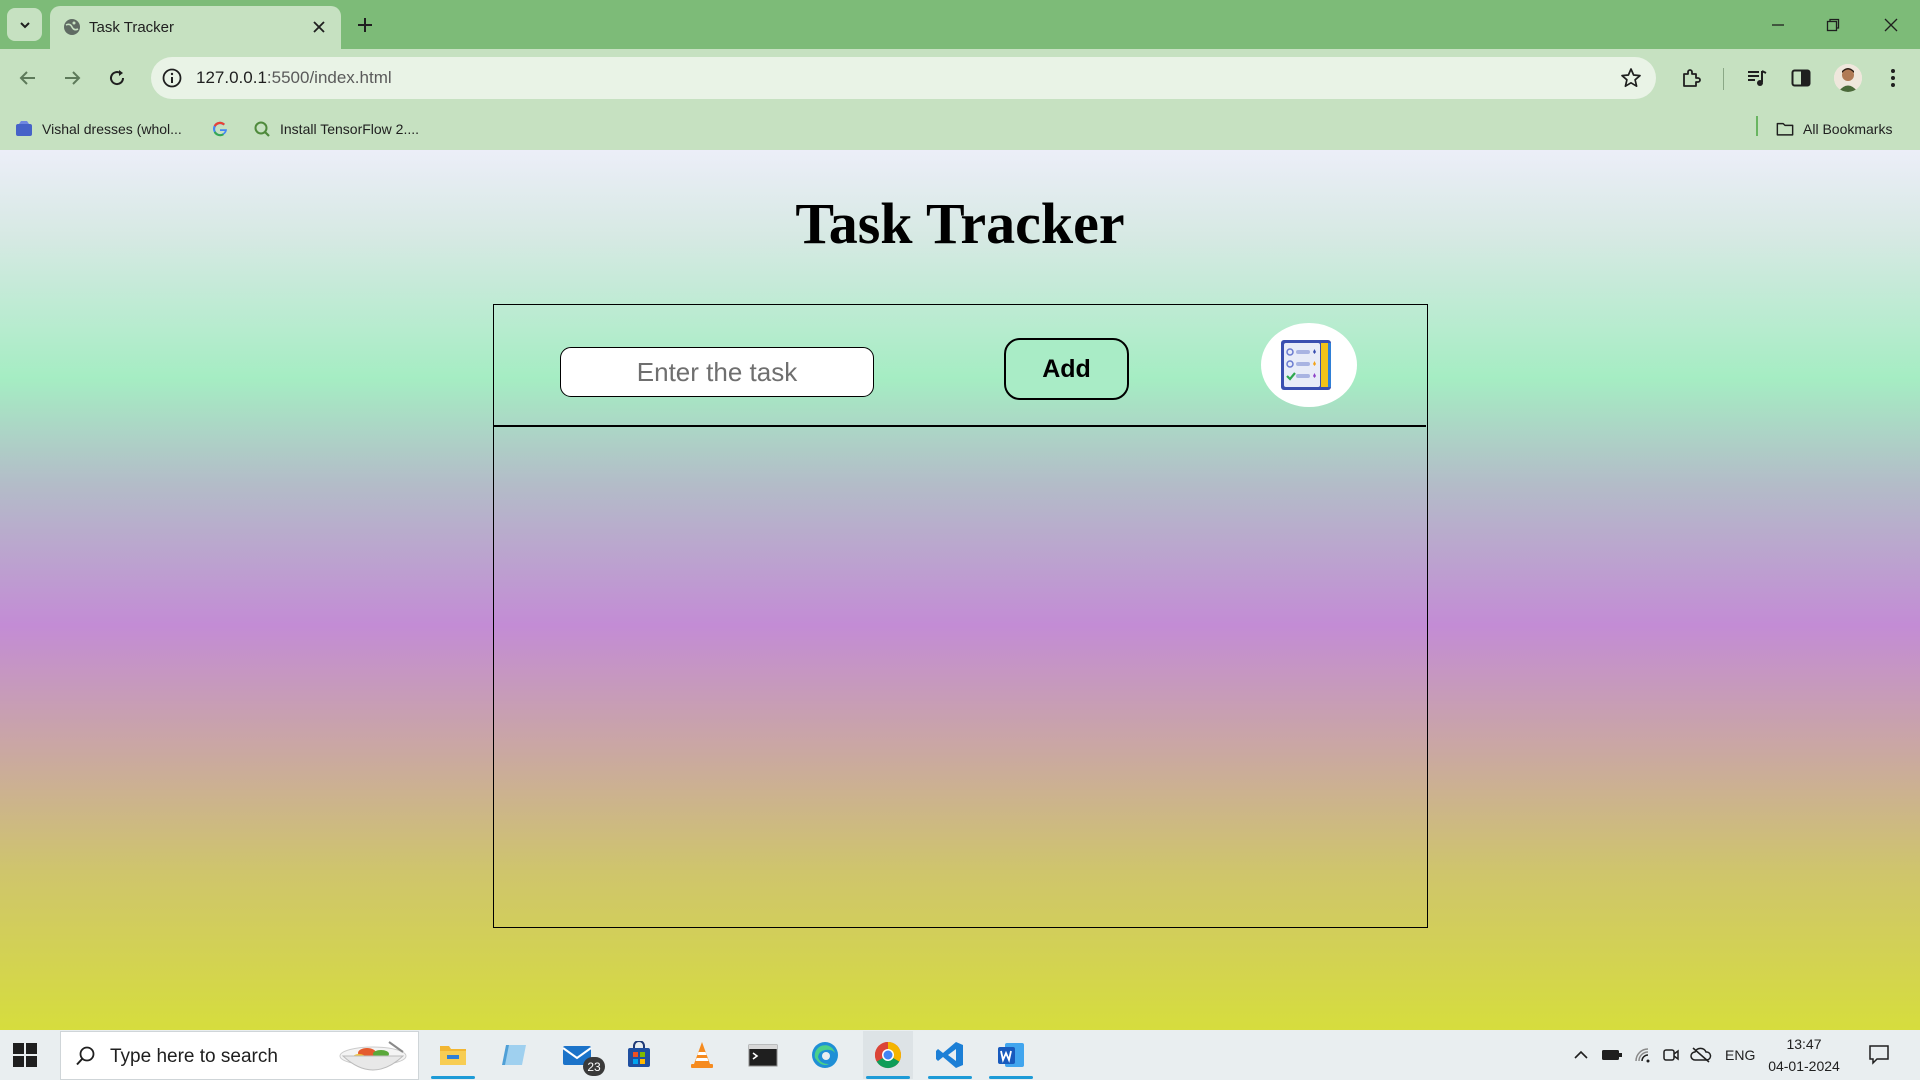 Image resolution: width=1920 pixels, height=1080 pixels. What do you see at coordinates (195, 27) in the screenshot?
I see `browser-tab: Task Tracker` at bounding box center [195, 27].